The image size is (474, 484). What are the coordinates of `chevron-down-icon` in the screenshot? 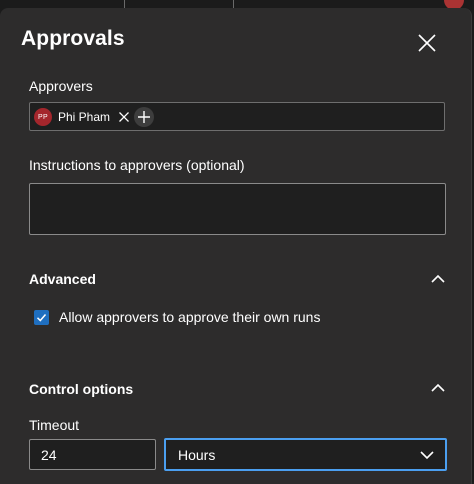 It's located at (427, 455).